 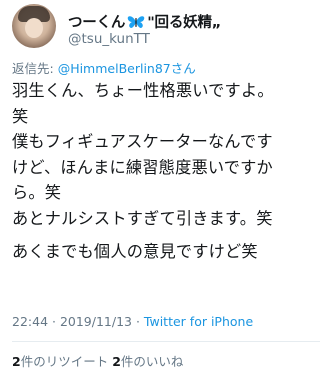 What do you see at coordinates (109, 39) in the screenshot?
I see `user-handle: @tsu_kunTT` at bounding box center [109, 39].